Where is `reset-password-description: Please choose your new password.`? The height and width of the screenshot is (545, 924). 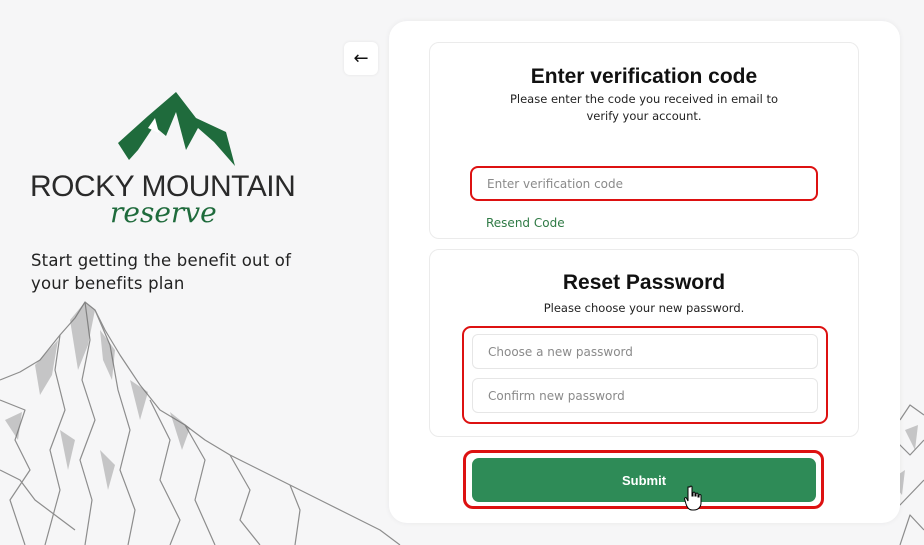 reset-password-description: Please choose your new password. is located at coordinates (644, 308).